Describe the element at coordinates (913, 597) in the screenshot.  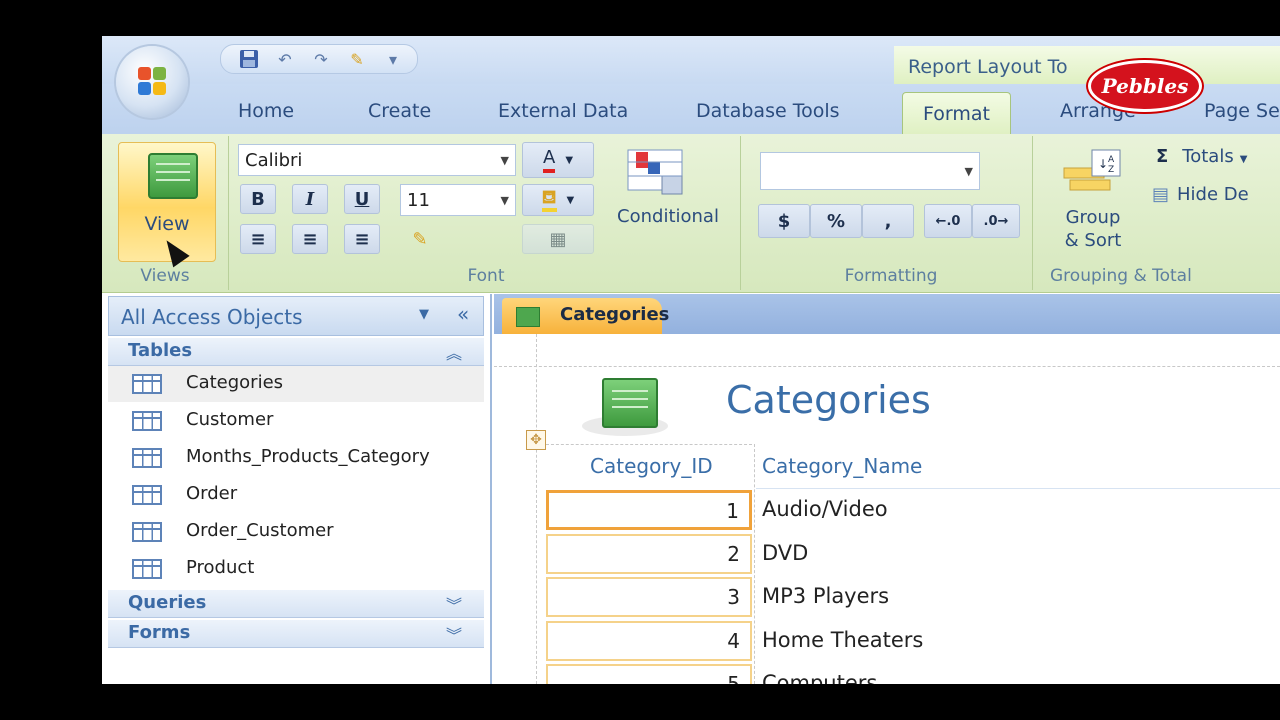
I see `table-row: 3 MP3 Players` at that location.